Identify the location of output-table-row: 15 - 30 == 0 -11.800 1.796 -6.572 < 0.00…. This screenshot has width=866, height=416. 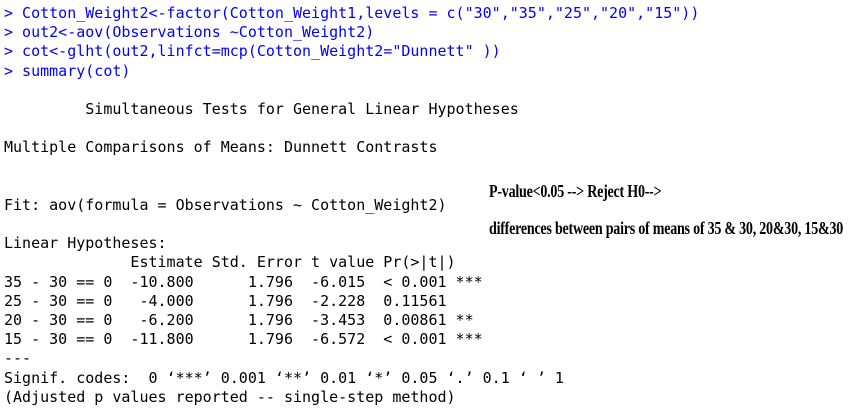
(243, 339).